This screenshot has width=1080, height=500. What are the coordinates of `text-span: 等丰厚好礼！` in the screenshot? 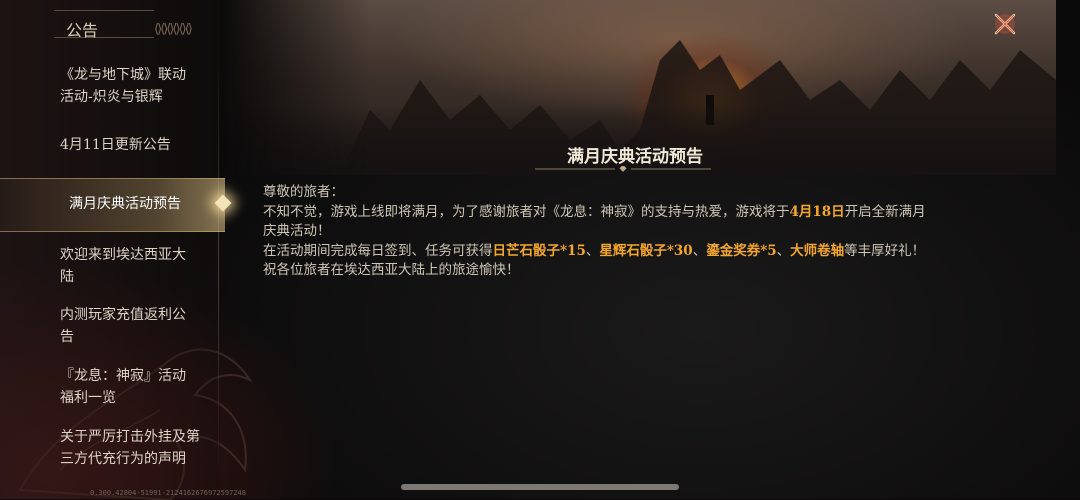 It's located at (885, 250).